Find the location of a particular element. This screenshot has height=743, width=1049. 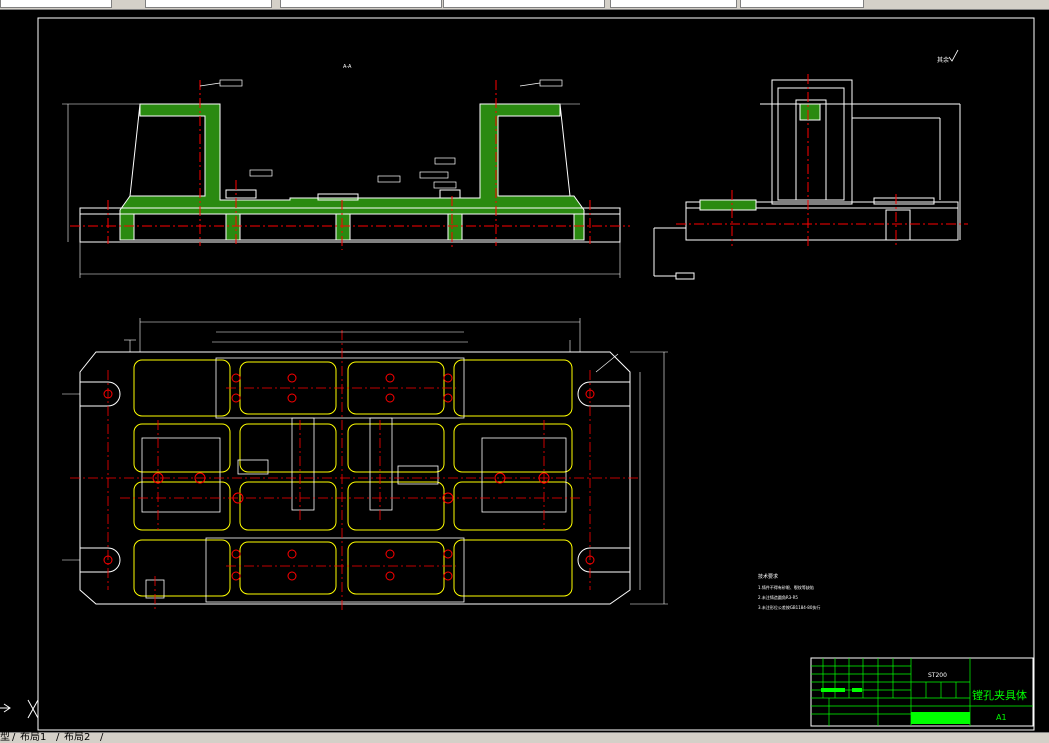

part-name: 镗孔夹具体 is located at coordinates (999, 695).